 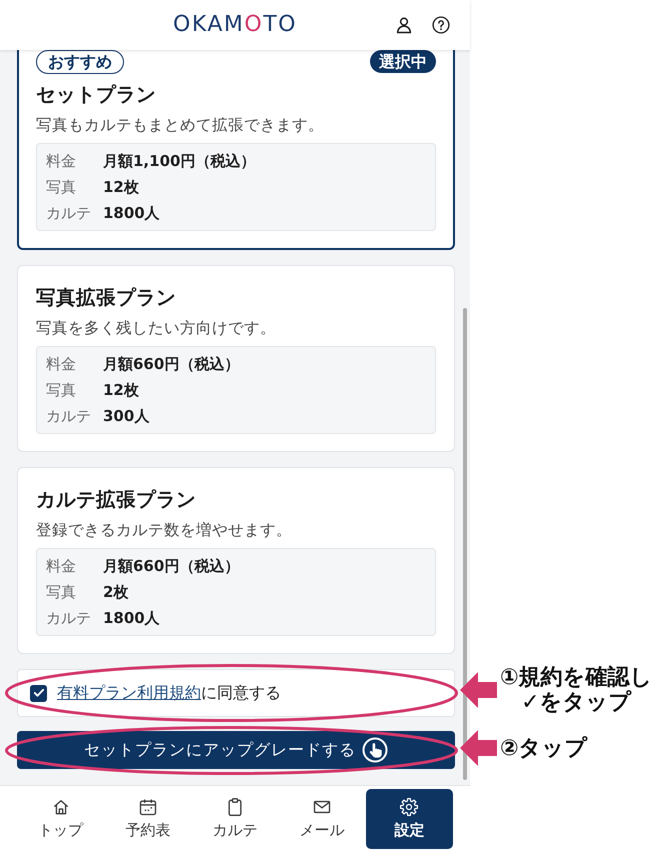 I want to click on nav-item: カルテ, so click(x=235, y=819).